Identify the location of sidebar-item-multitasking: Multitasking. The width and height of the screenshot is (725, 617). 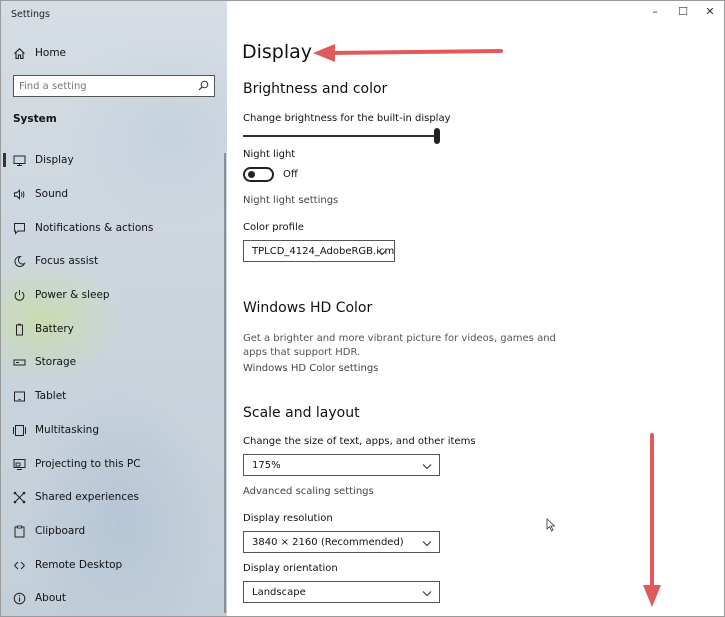
(114, 430).